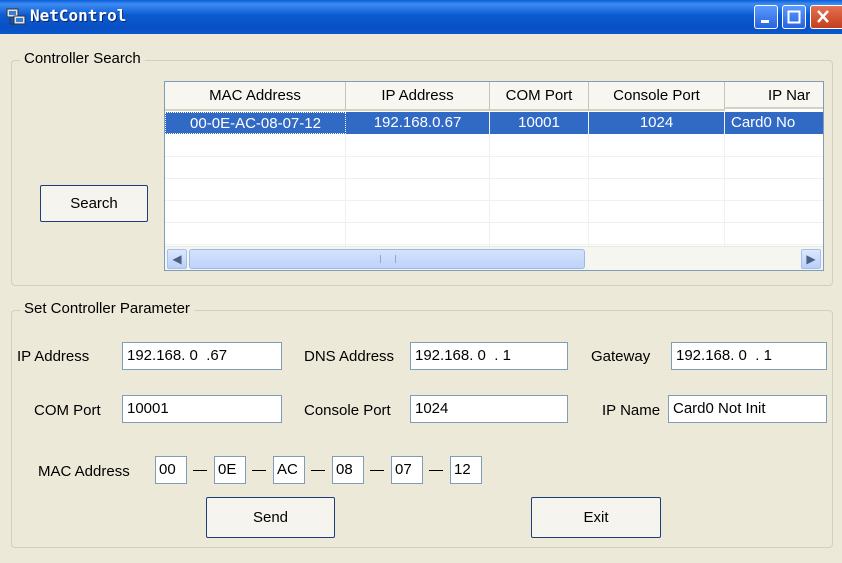 Image resolution: width=842 pixels, height=563 pixels. I want to click on ip-address-field: 192.168. 0 .67, so click(202, 356).